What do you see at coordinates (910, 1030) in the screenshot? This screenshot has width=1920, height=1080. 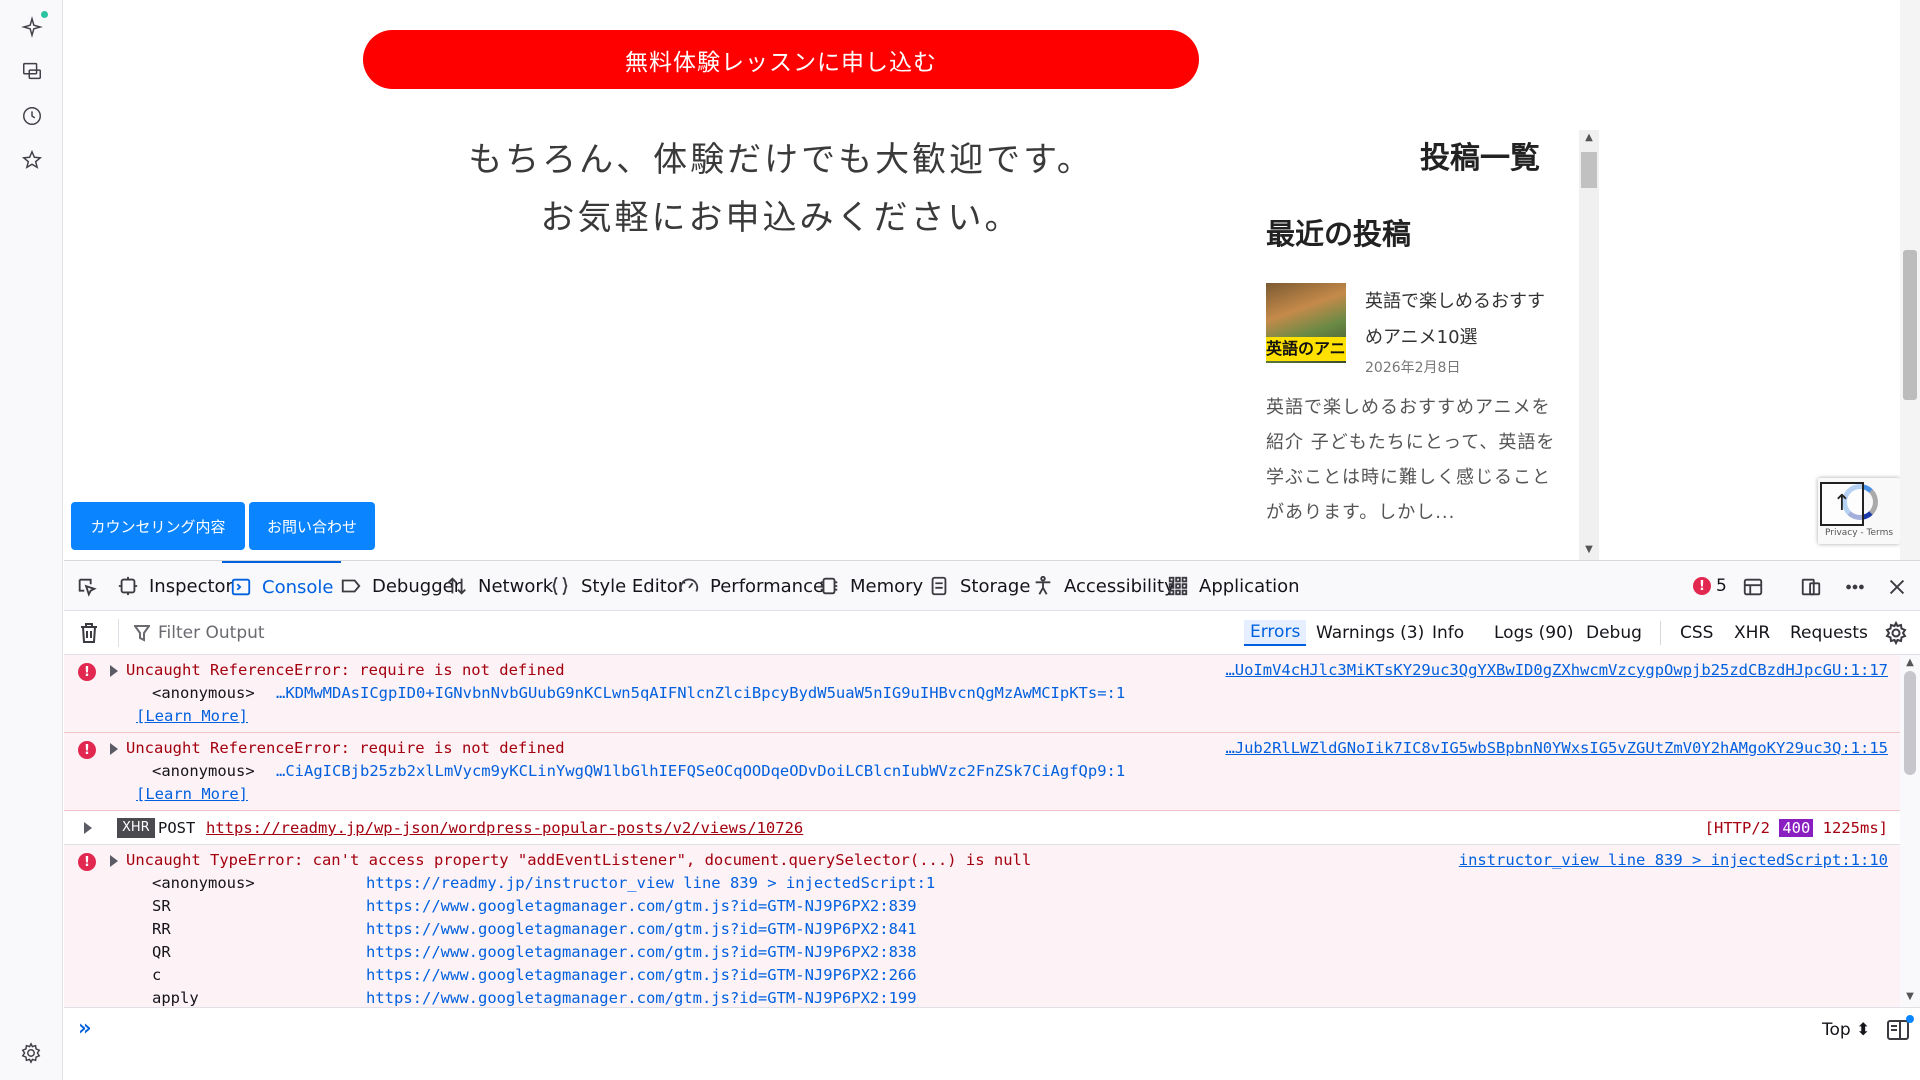 I see `console-input` at bounding box center [910, 1030].